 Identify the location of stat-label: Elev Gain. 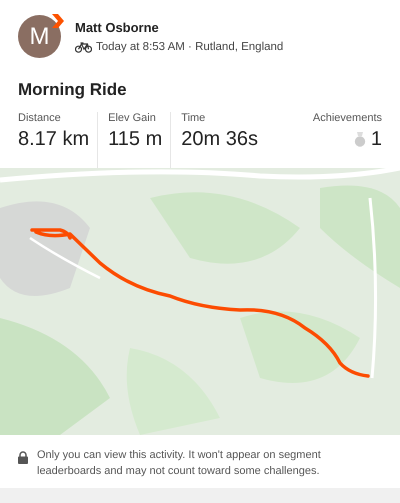
(132, 118).